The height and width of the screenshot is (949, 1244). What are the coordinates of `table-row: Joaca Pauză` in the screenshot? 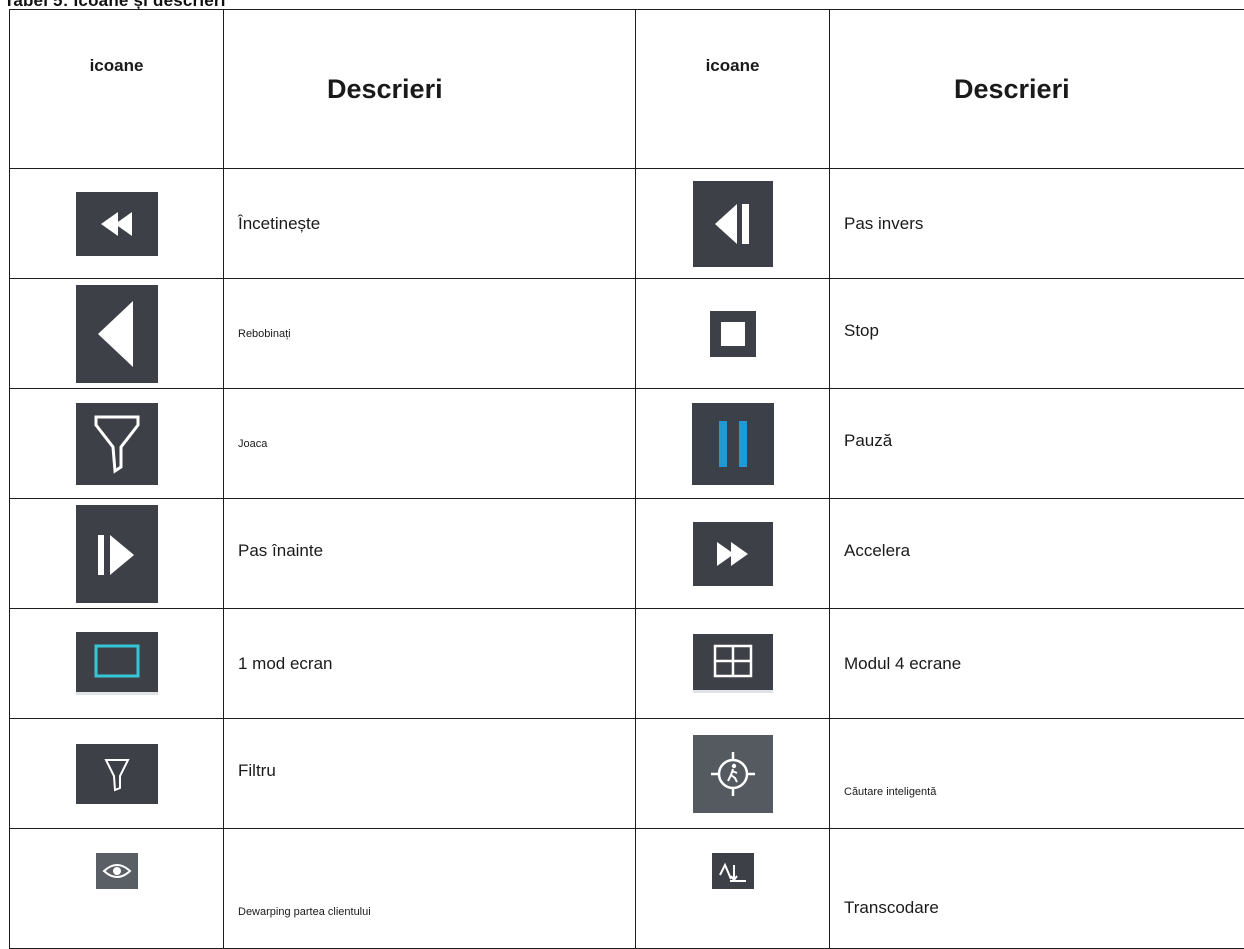 It's located at (627, 444).